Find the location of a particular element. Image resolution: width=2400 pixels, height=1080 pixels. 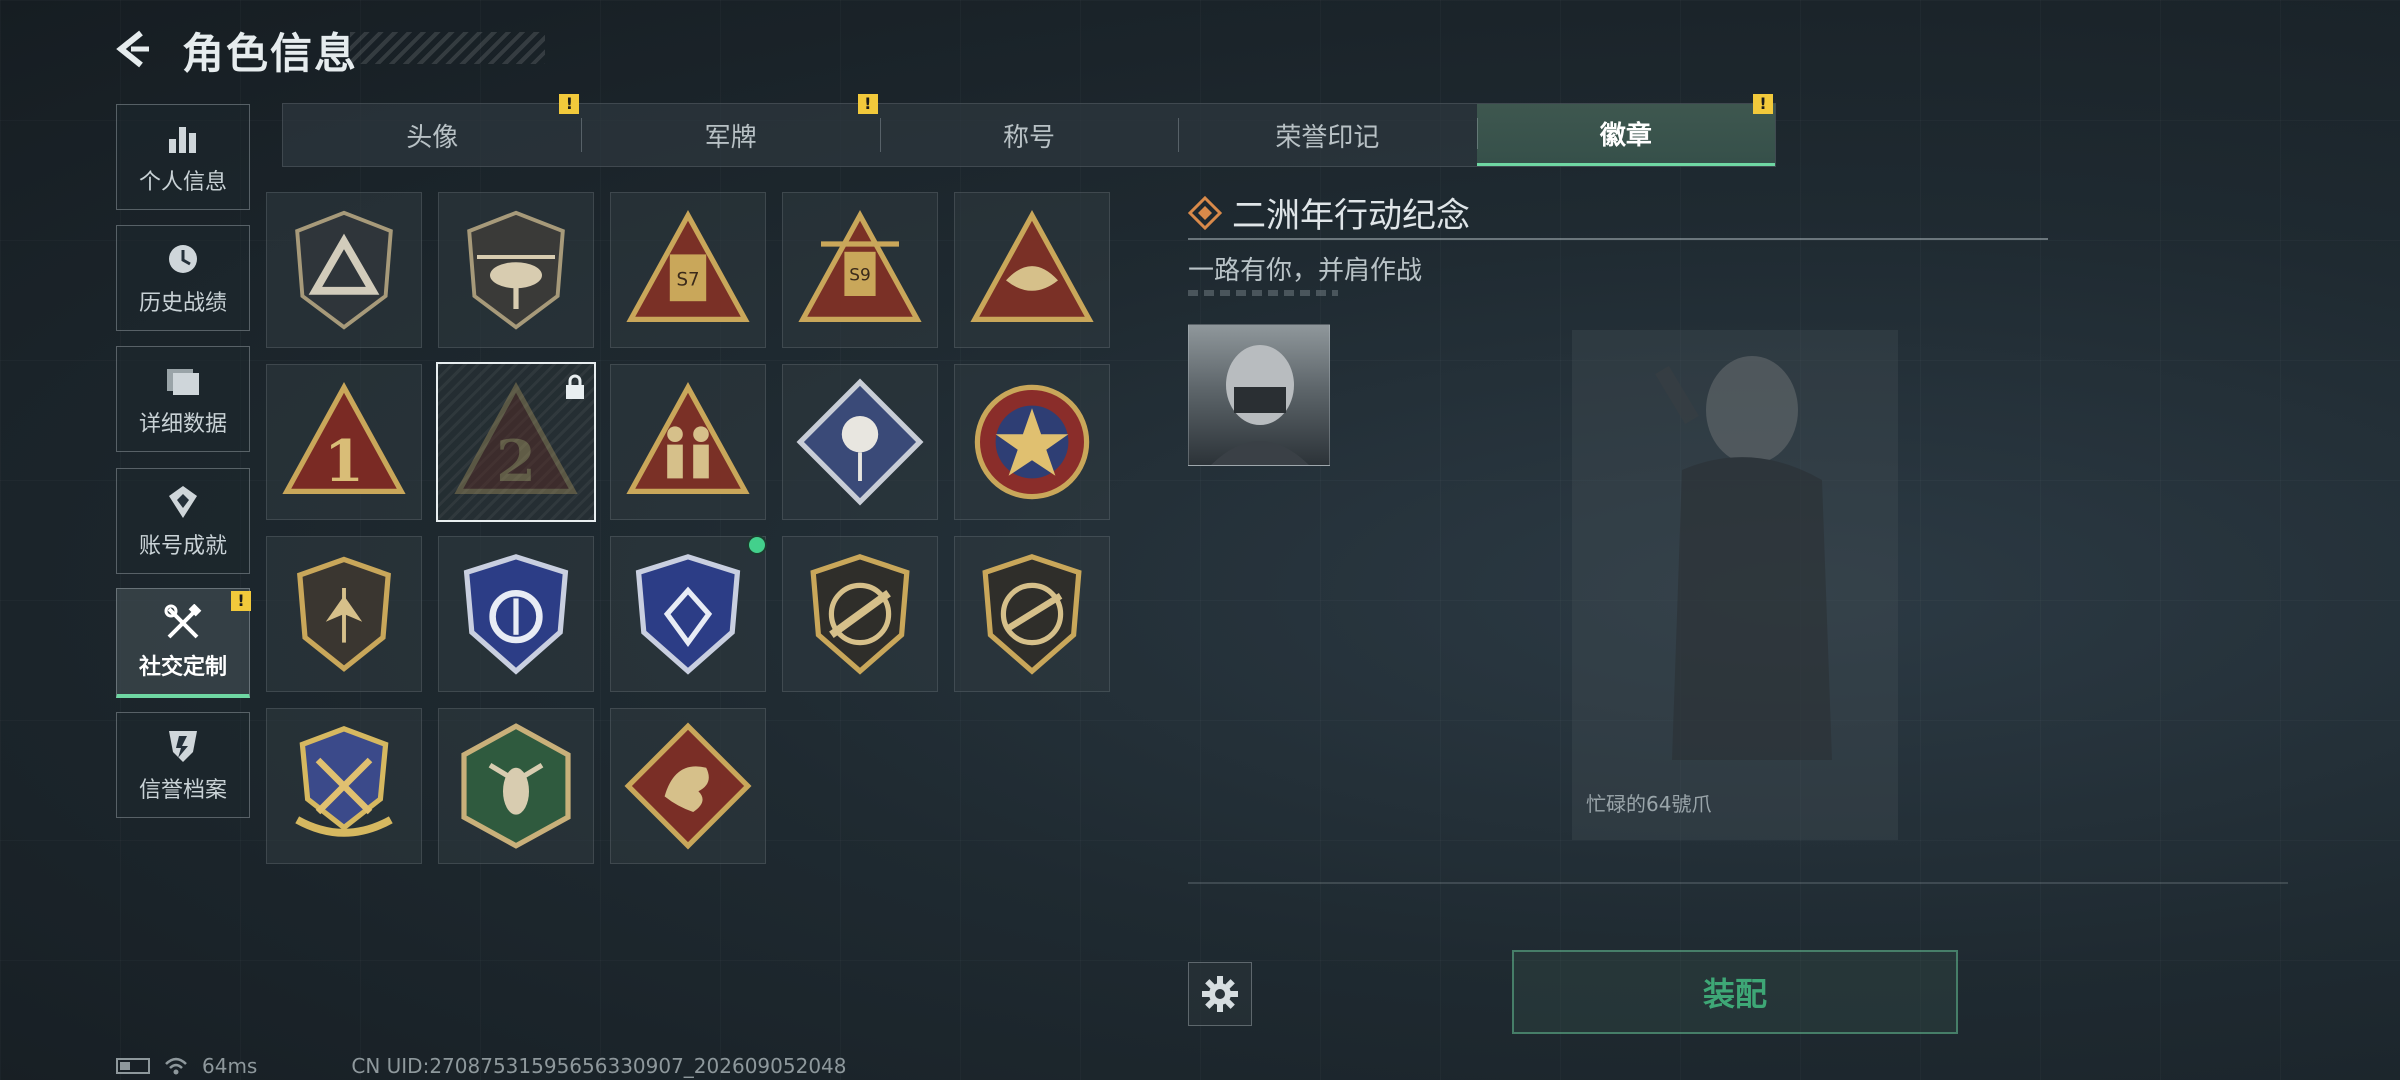

nav-label: 历史战绩 is located at coordinates (182, 303).